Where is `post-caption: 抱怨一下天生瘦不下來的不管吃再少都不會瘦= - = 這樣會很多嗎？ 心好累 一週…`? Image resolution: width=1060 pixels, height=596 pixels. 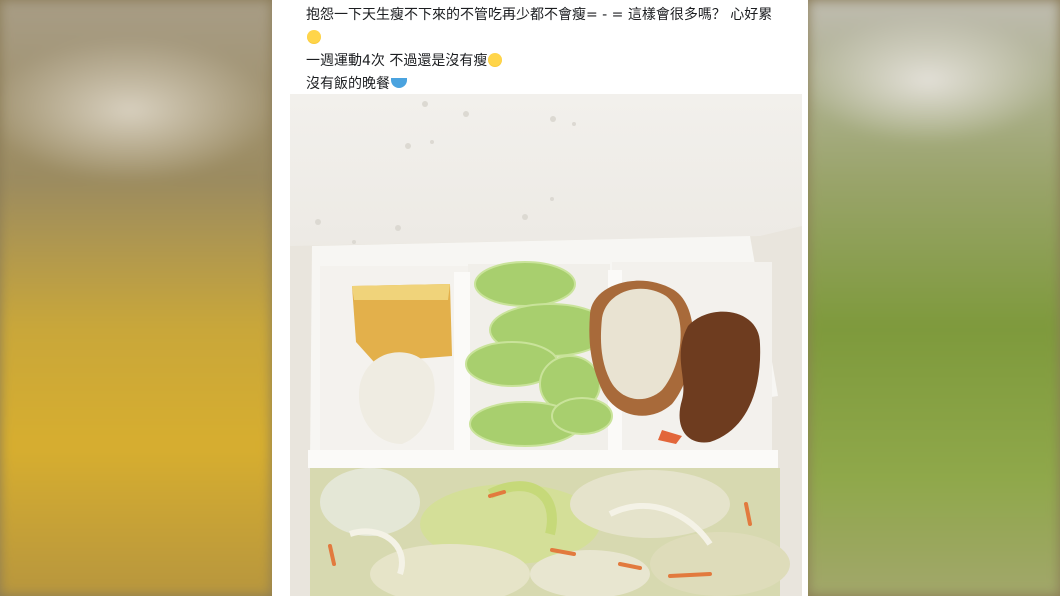 post-caption: 抱怨一下天生瘦不下來的不管吃再少都不會瘦= - = 這樣會很多嗎？ 心好累 一週… is located at coordinates (546, 50).